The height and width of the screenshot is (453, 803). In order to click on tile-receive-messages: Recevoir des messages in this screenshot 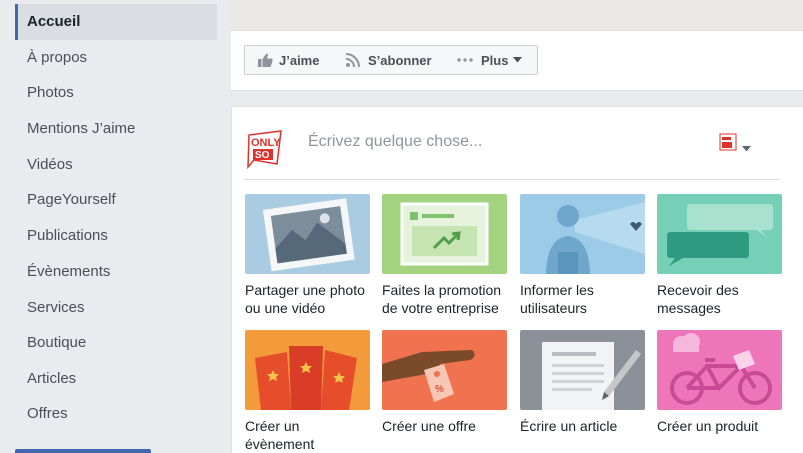, I will do `click(719, 255)`.